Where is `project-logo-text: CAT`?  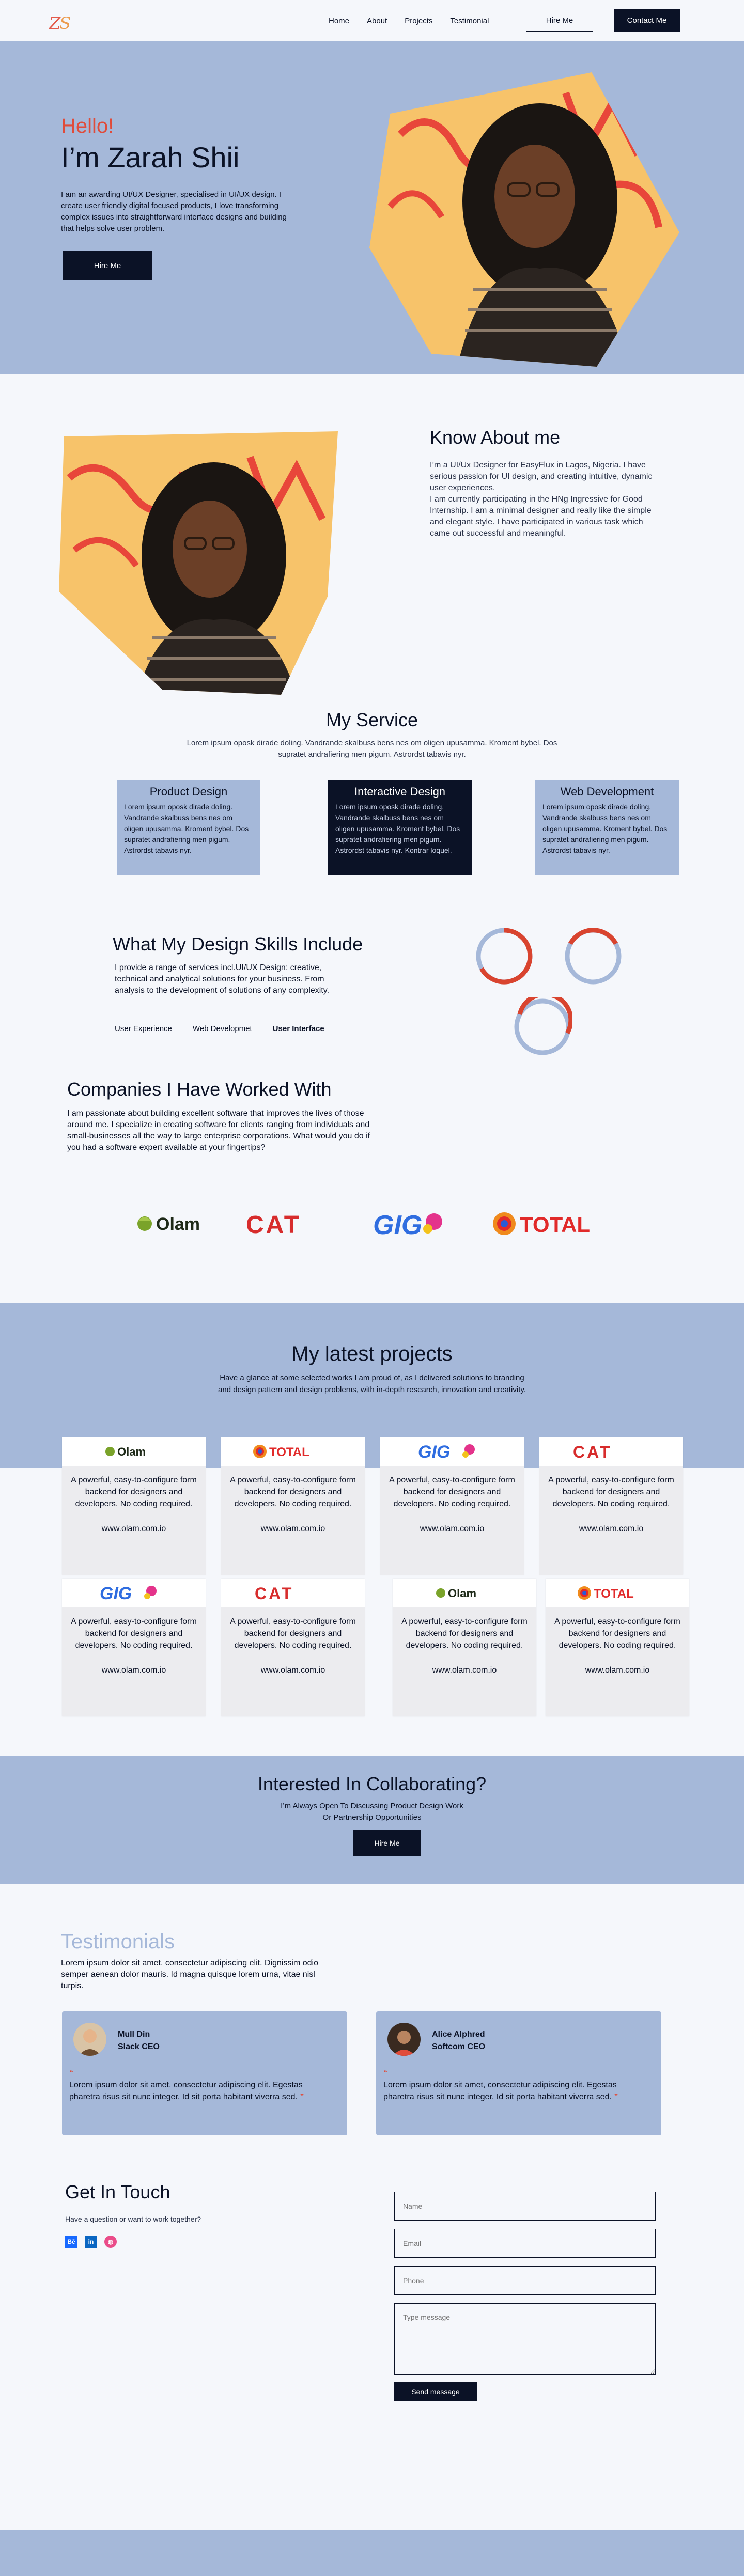
project-logo-text: CAT is located at coordinates (274, 1594).